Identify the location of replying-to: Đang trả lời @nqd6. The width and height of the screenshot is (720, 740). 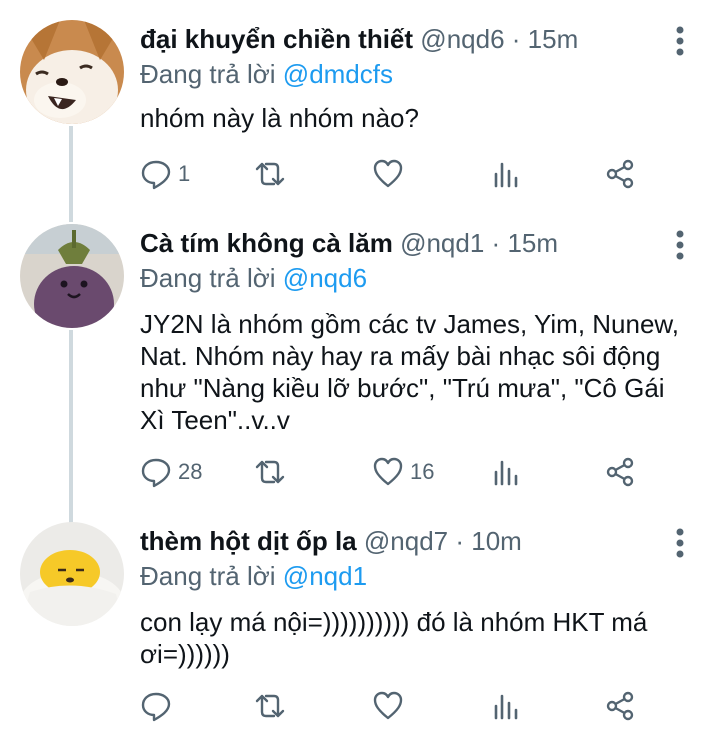
(410, 278).